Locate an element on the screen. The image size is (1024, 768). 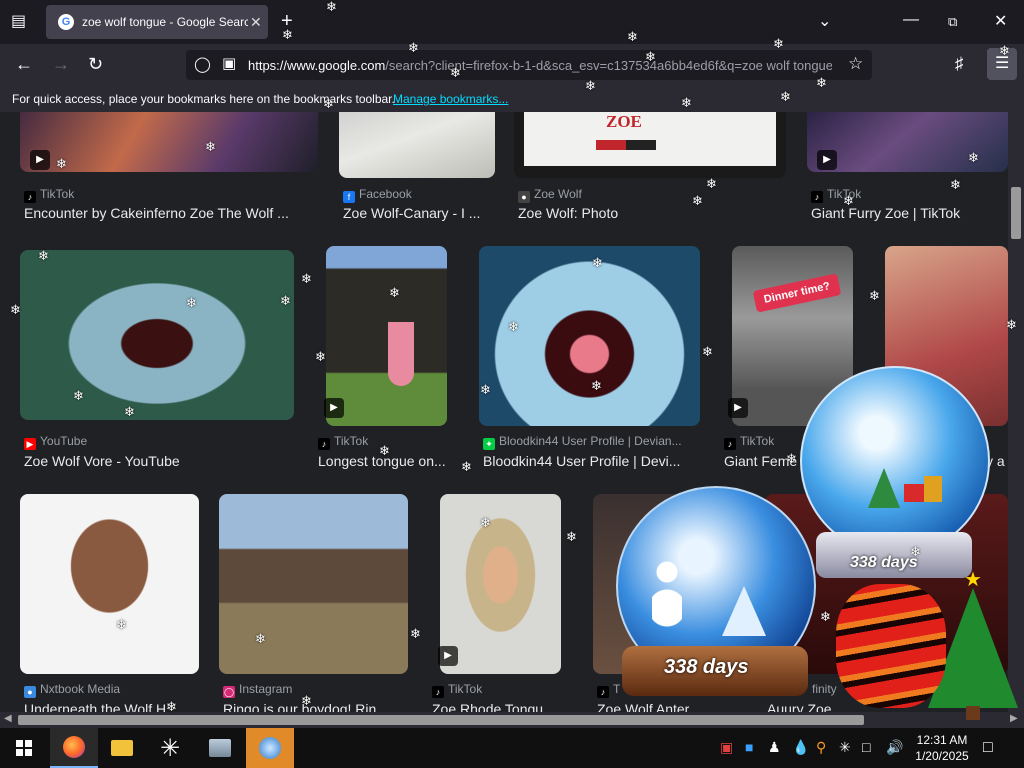
minimize-icon: — is located at coordinates (911, 20).